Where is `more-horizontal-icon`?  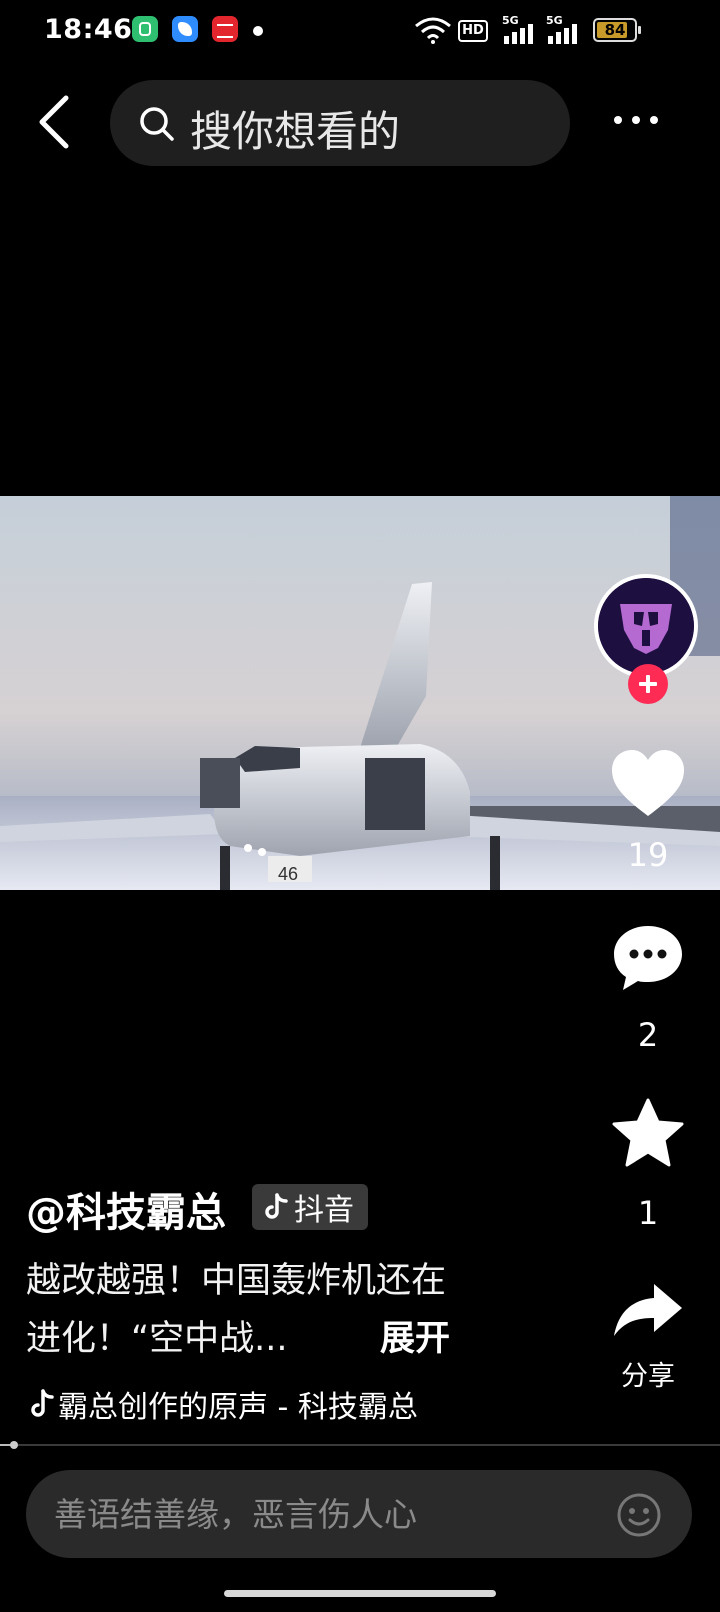
more-horizontal-icon is located at coordinates (636, 120).